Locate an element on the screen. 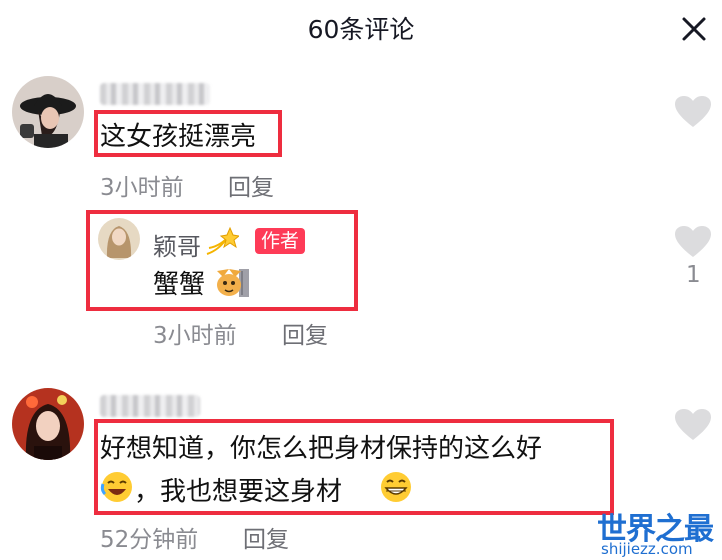  comment-text-line2: ，我也想要这身材 is located at coordinates (238, 492).